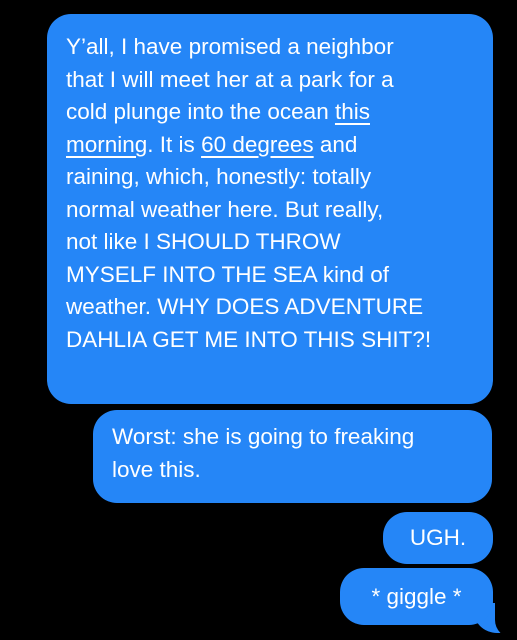  What do you see at coordinates (225, 209) in the screenshot?
I see `message-text: normal weather here. But really,` at bounding box center [225, 209].